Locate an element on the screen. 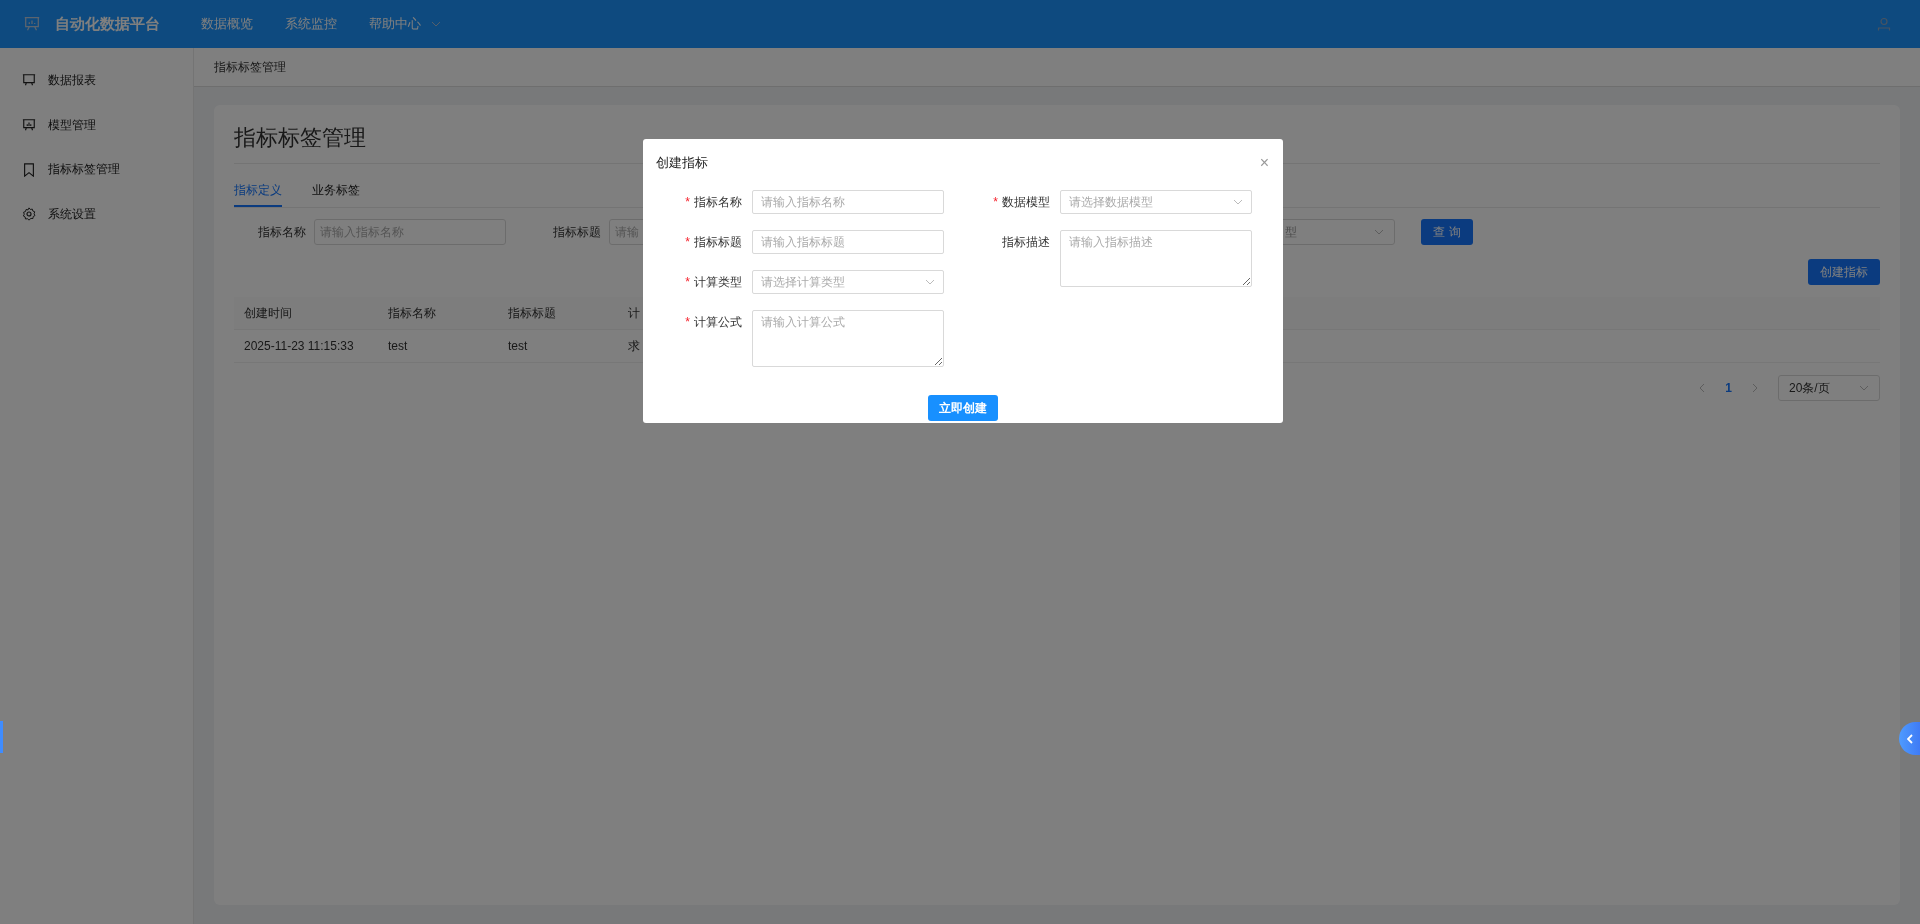 The image size is (1920, 924). input-field: 请输入指标名称 is located at coordinates (848, 202).